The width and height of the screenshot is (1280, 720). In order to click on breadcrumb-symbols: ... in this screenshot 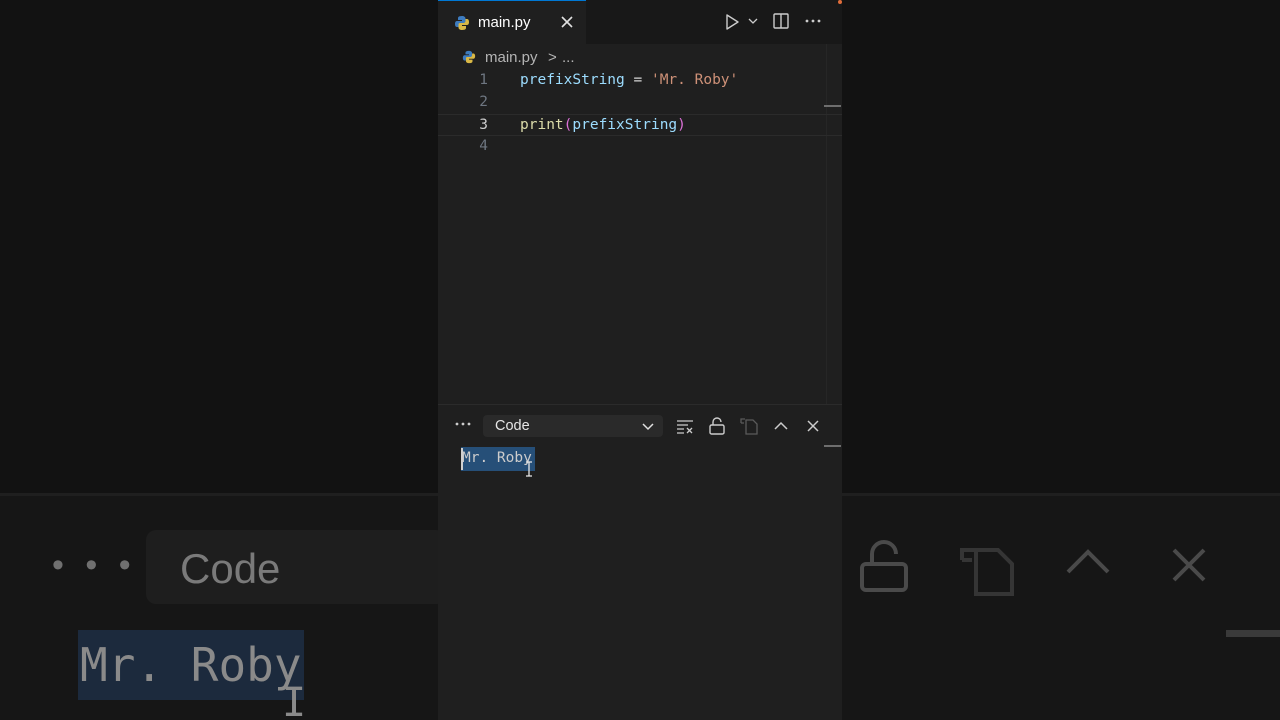, I will do `click(568, 57)`.